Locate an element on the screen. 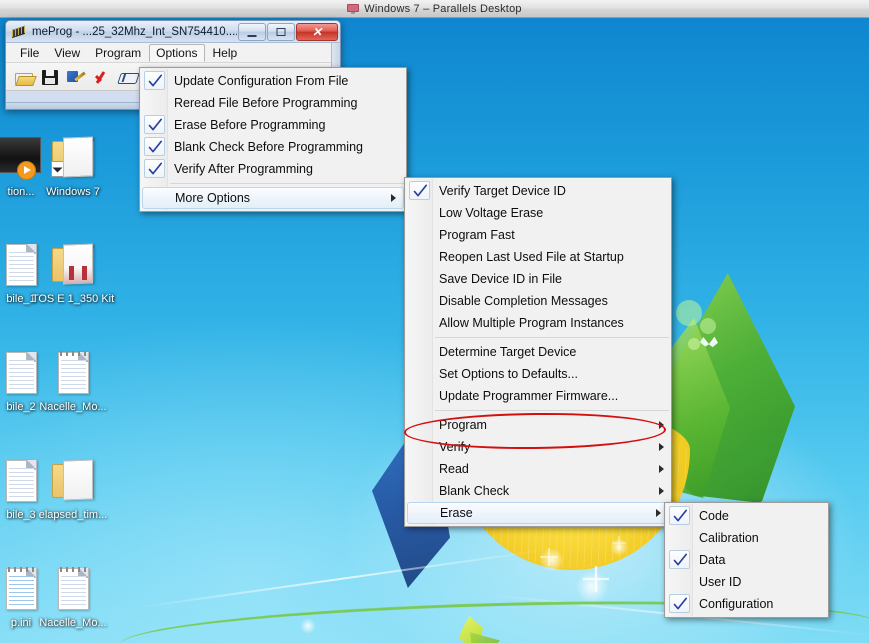 This screenshot has width=869, height=643. erase-device-icon is located at coordinates (128, 77).